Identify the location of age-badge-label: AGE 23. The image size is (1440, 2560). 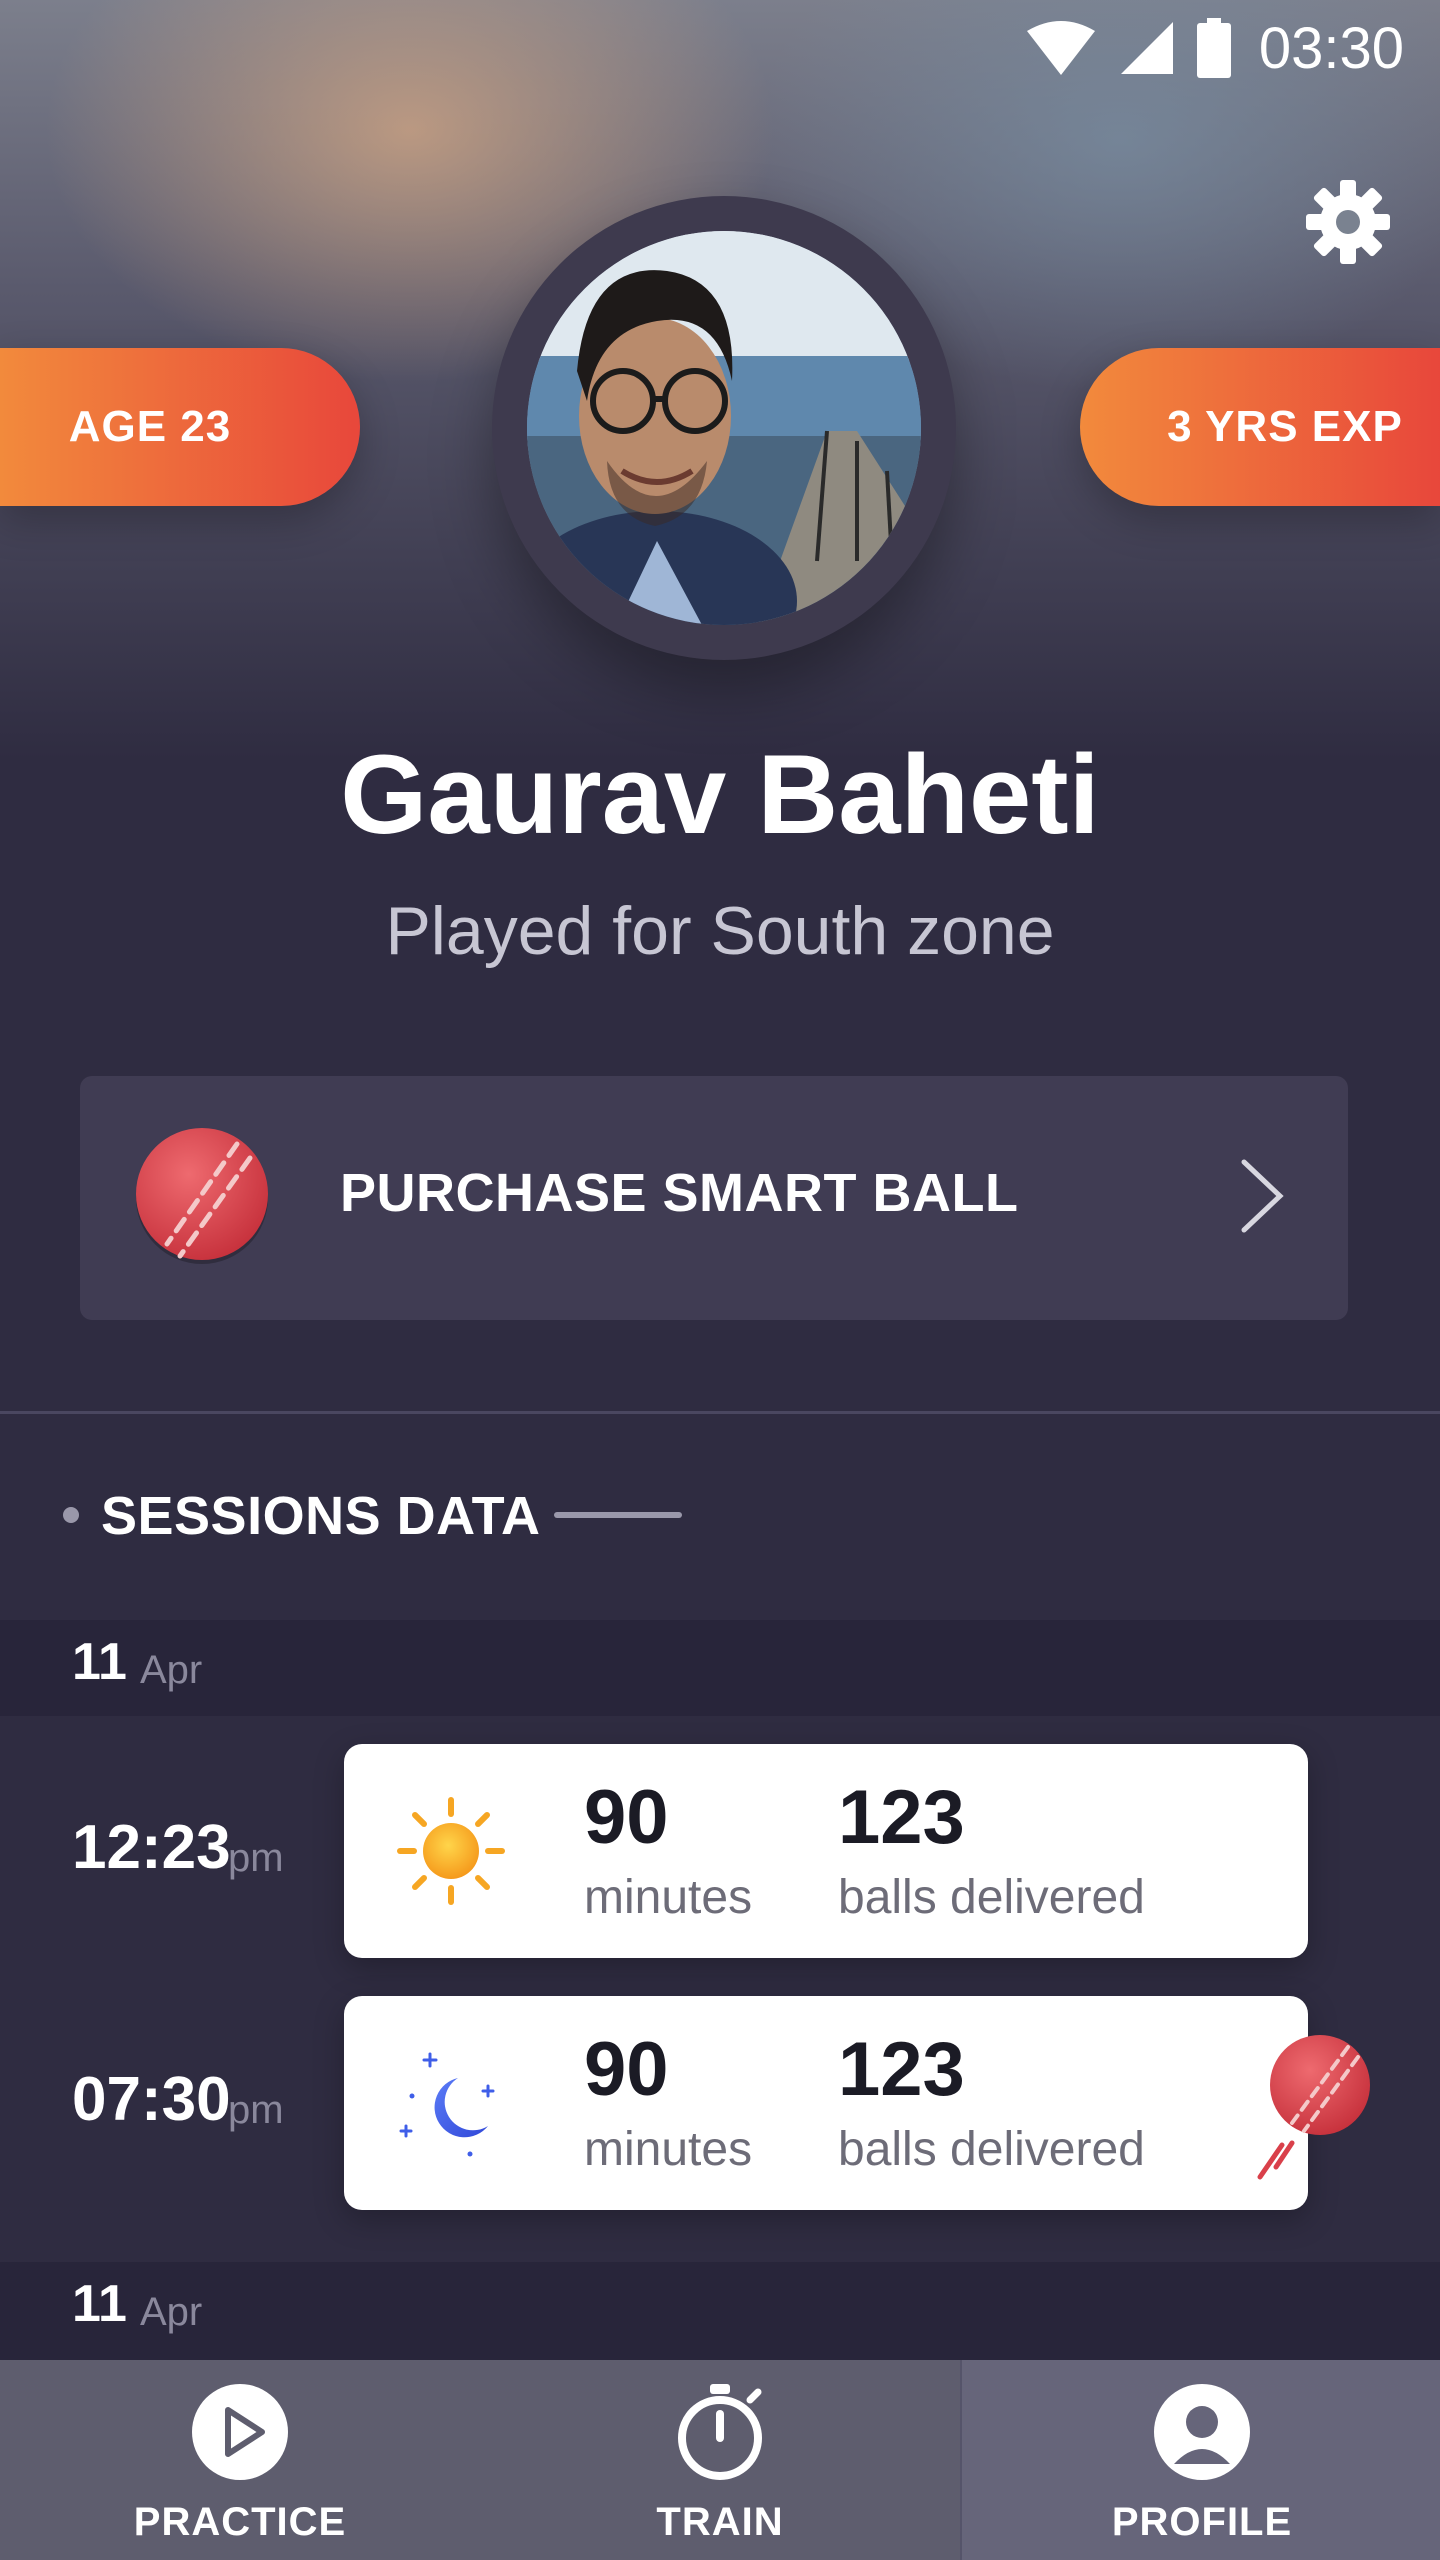
(150, 426).